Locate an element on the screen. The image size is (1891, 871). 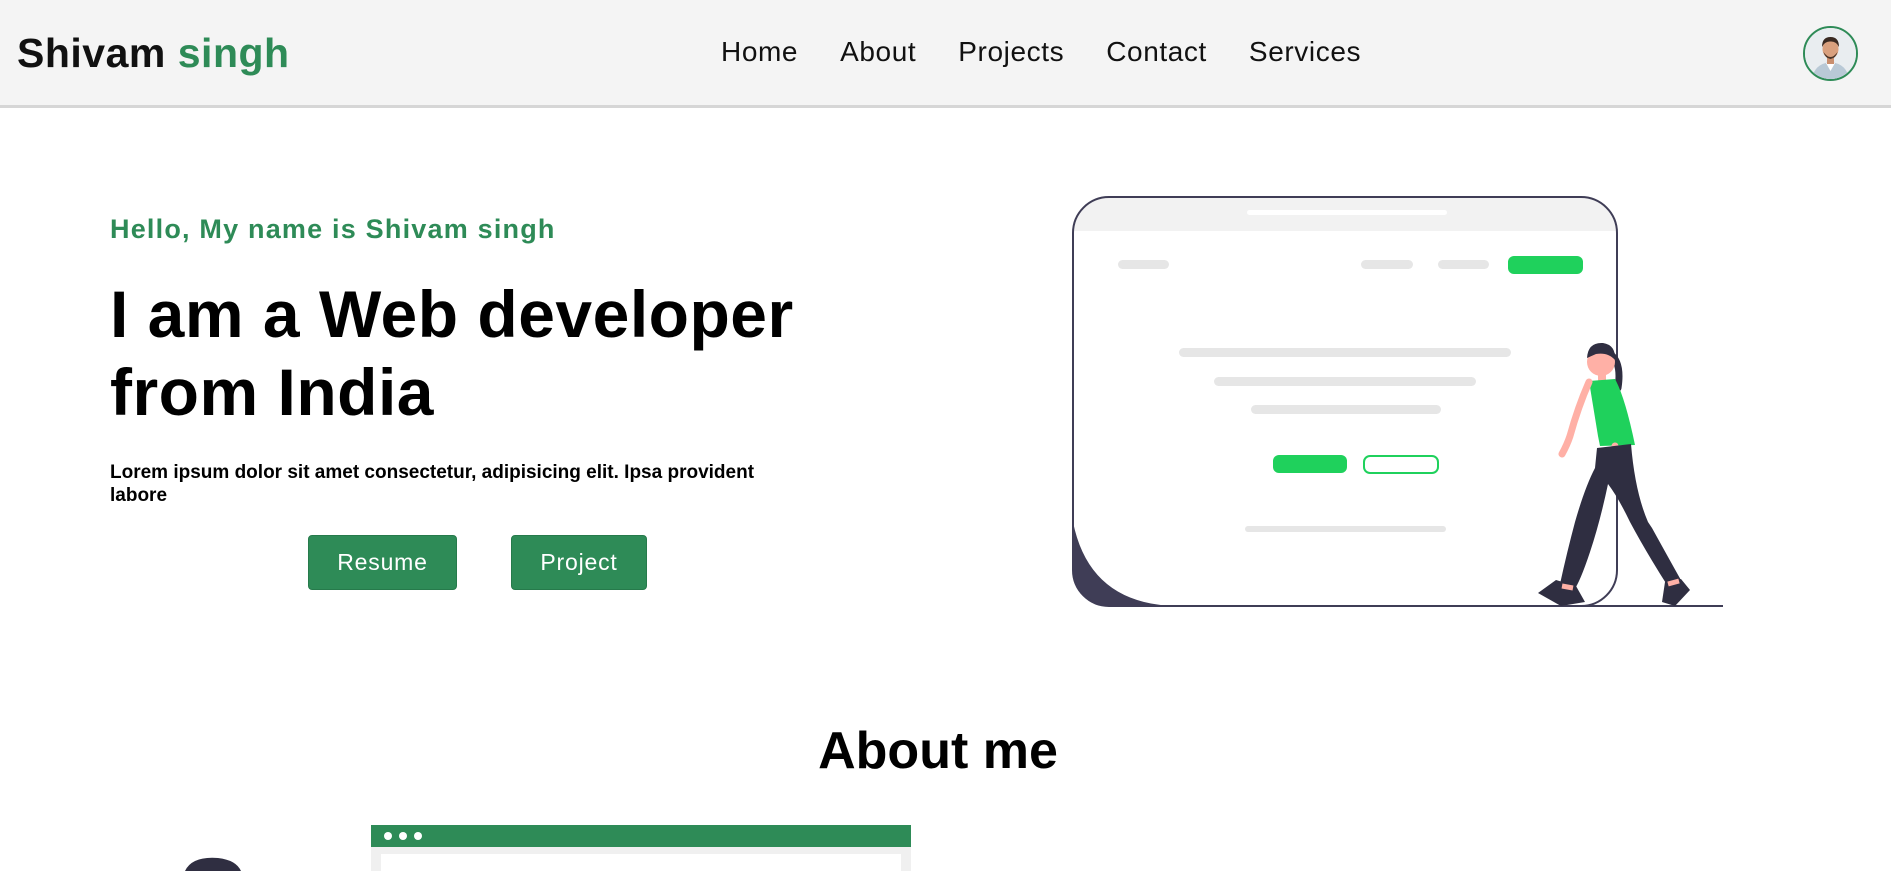
avatar is located at coordinates (1830, 53).